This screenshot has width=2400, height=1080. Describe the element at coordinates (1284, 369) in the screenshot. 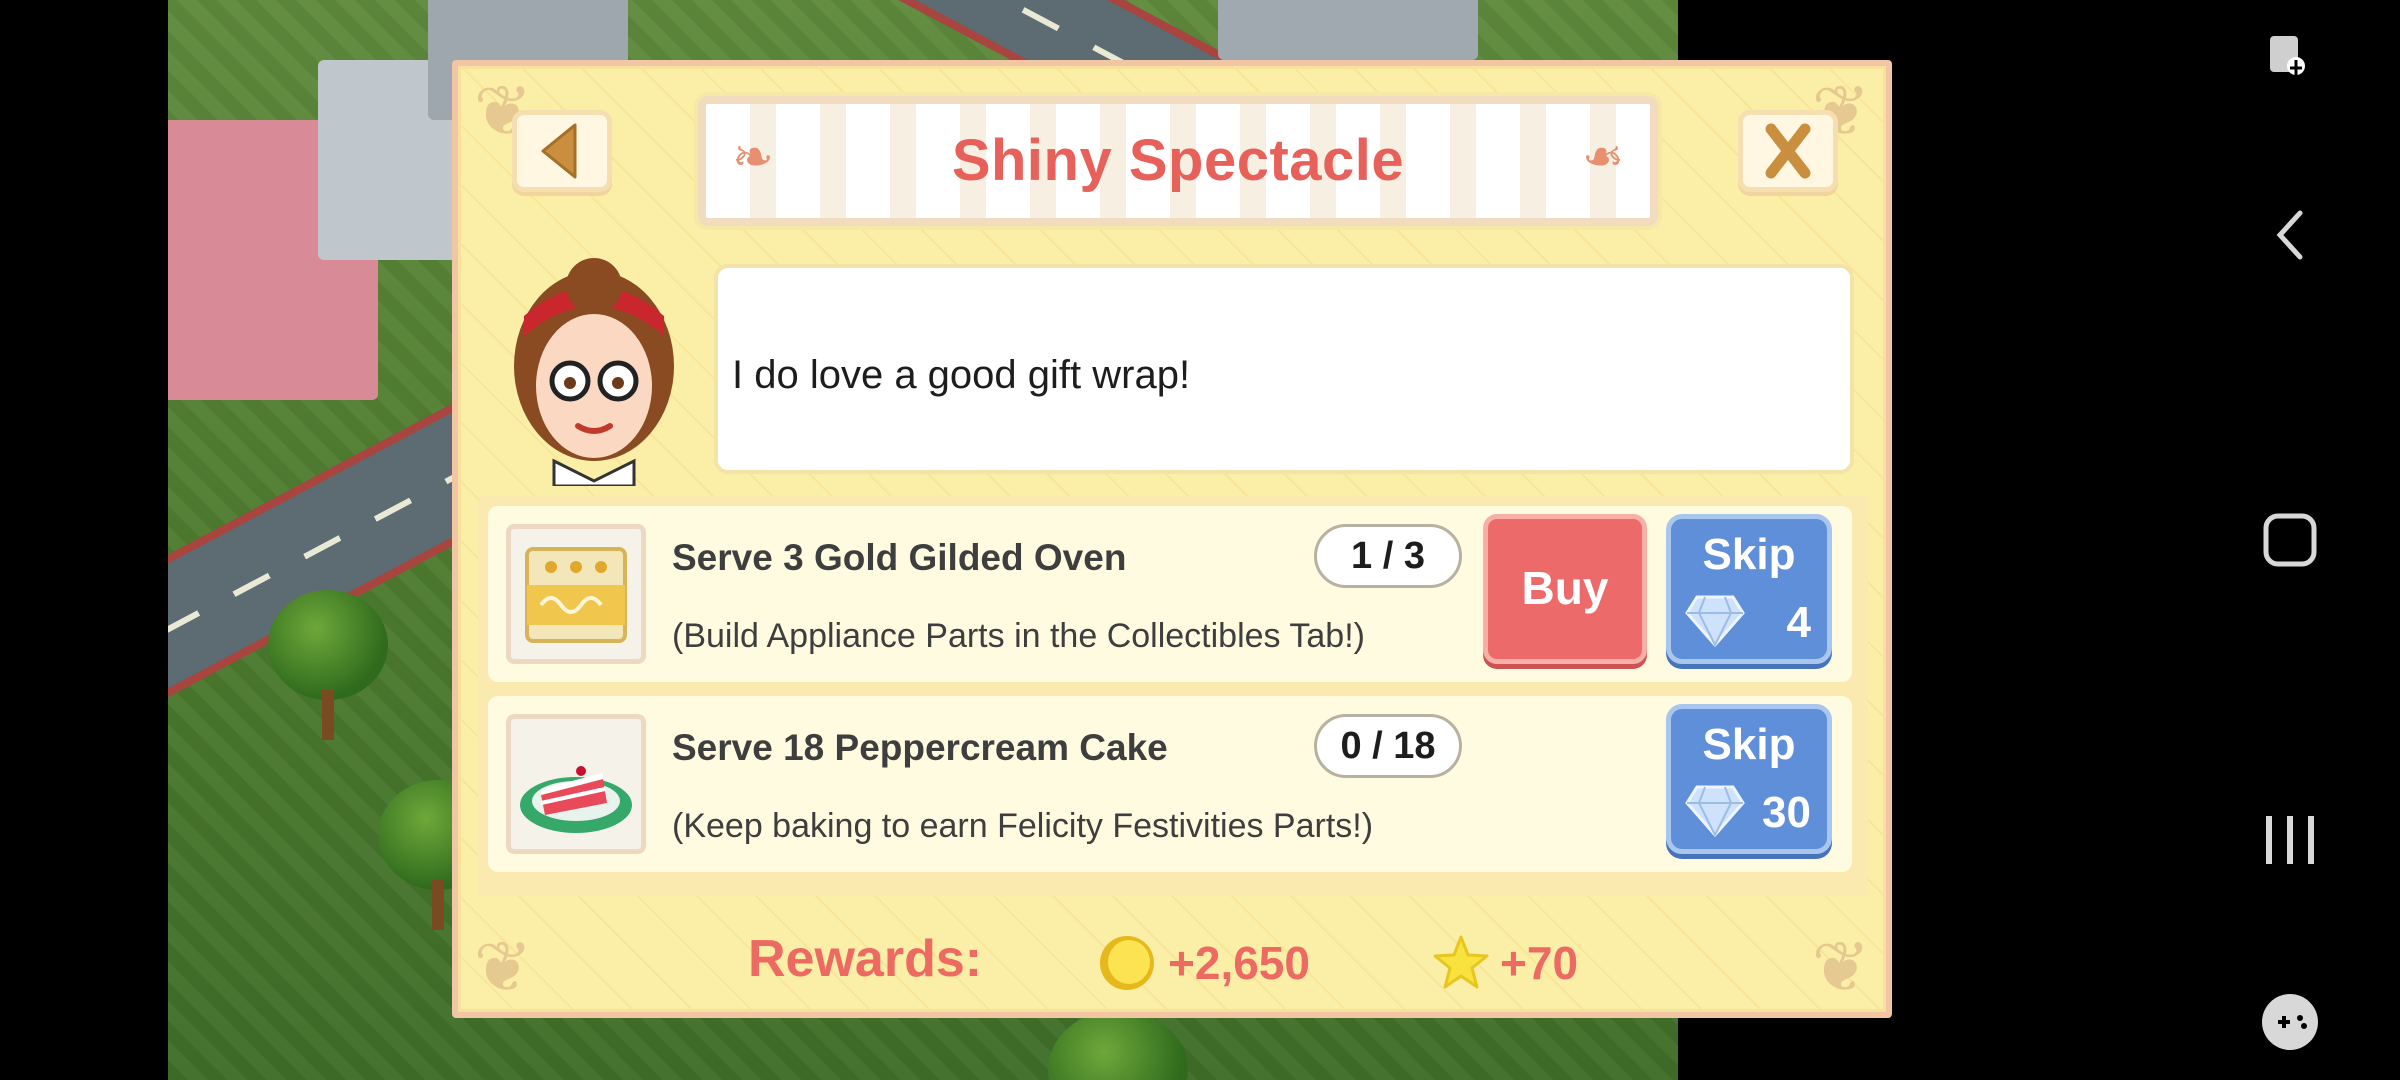

I see `speech-bubble: I do love a good gift wrap!` at that location.